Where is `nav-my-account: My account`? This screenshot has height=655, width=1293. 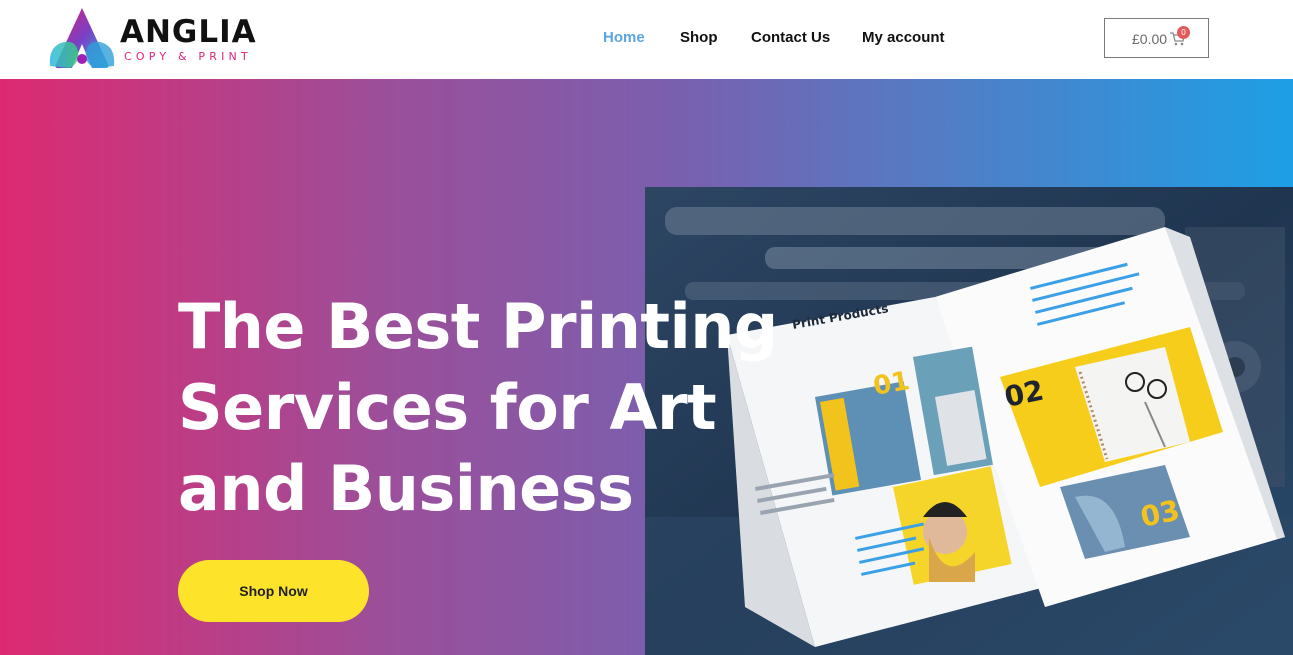
nav-my-account: My account is located at coordinates (903, 38).